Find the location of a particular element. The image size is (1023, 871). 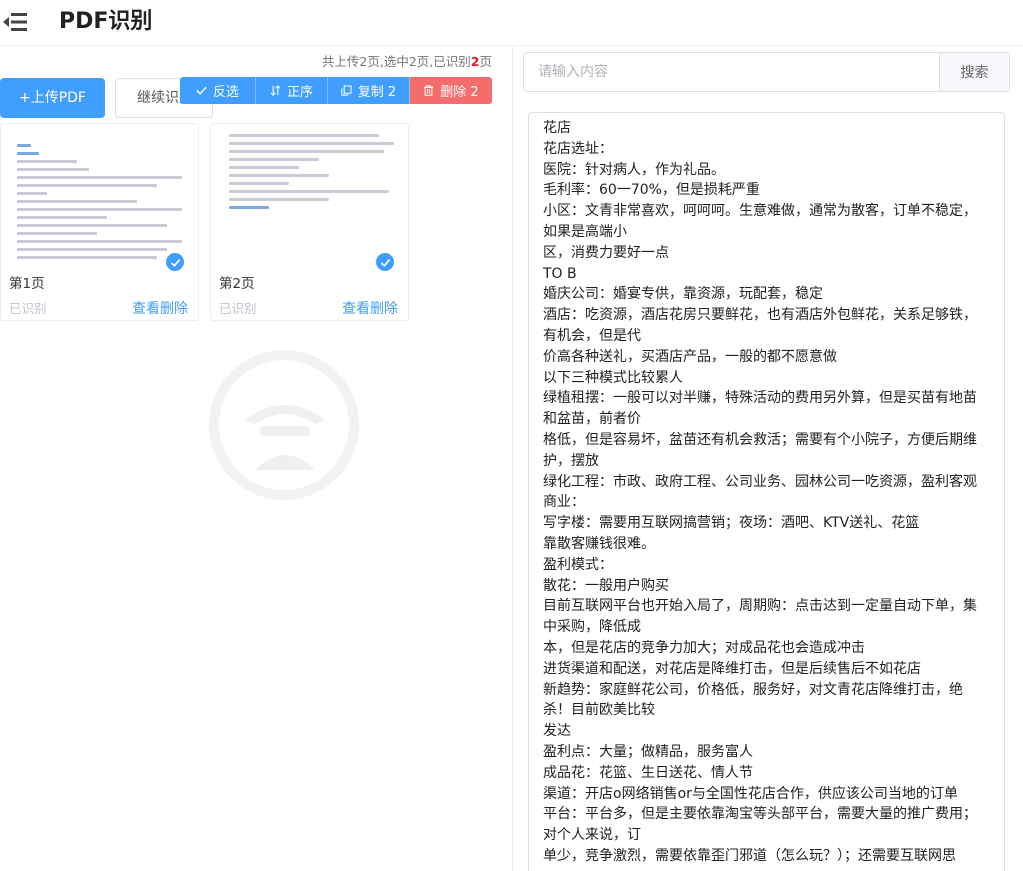

sort-order-button: 正序 is located at coordinates (292, 90).